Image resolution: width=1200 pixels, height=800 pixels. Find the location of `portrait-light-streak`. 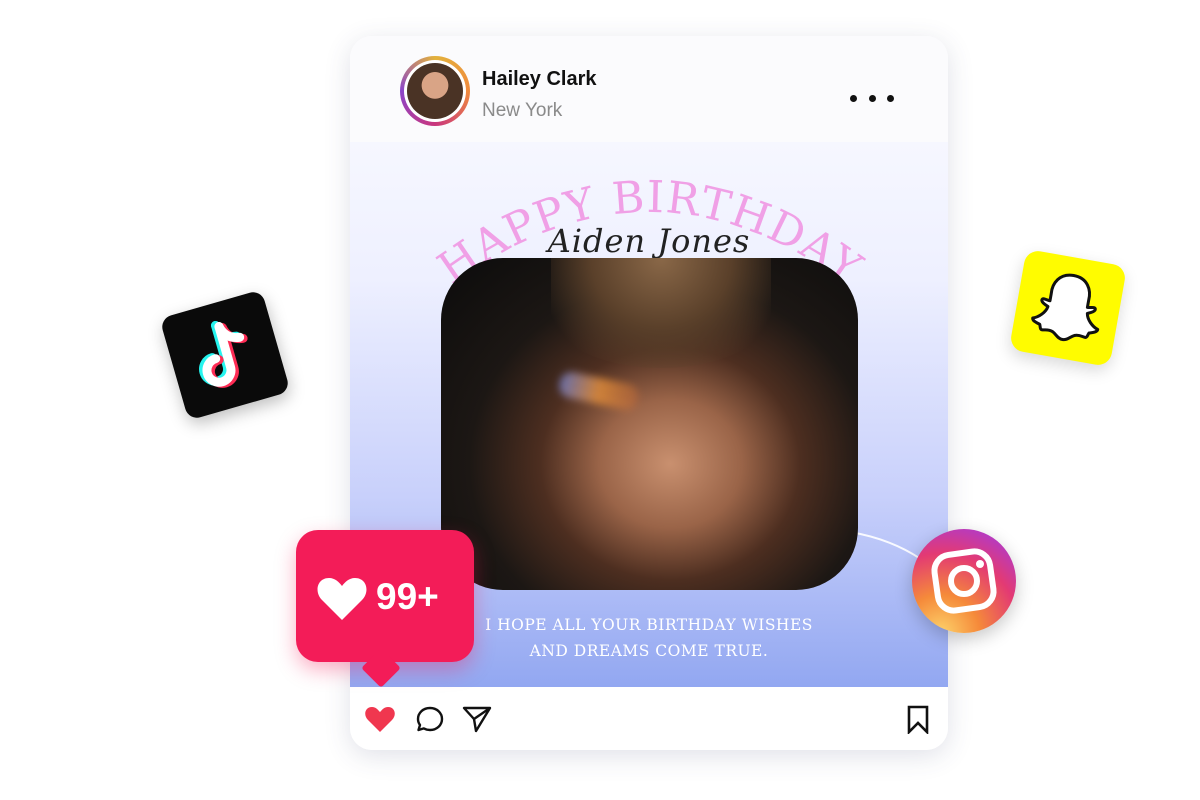

portrait-light-streak is located at coordinates (599, 391).